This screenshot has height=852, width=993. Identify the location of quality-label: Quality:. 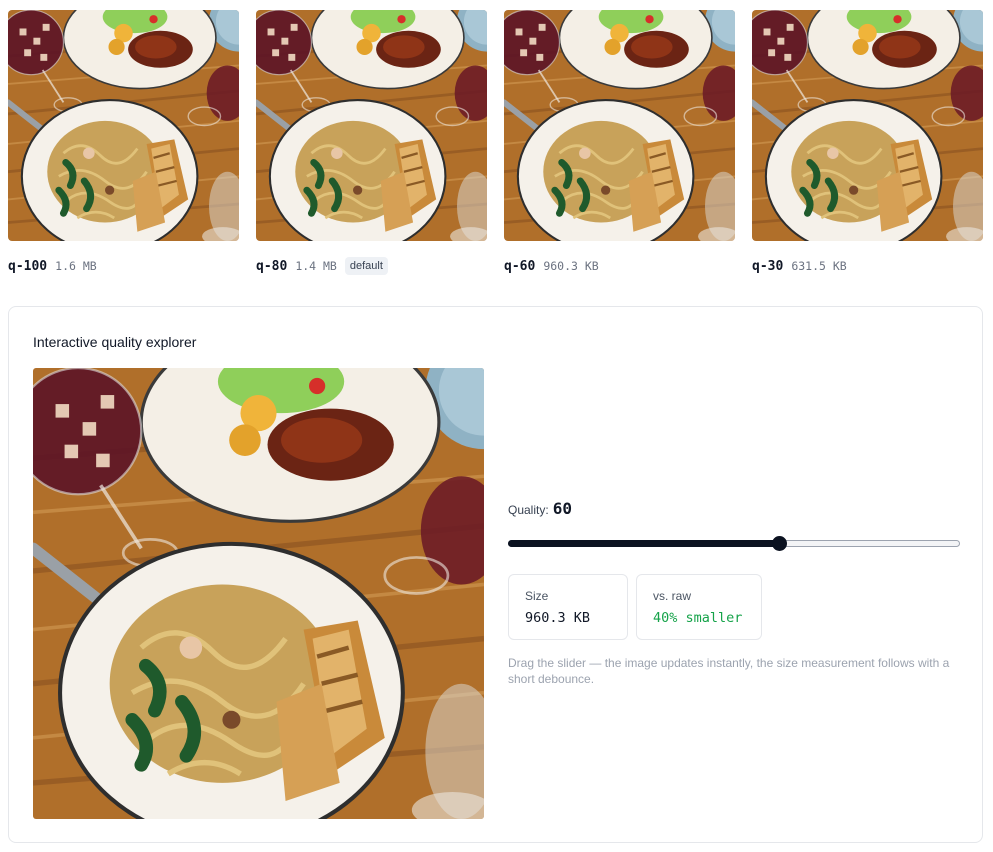
(528, 510).